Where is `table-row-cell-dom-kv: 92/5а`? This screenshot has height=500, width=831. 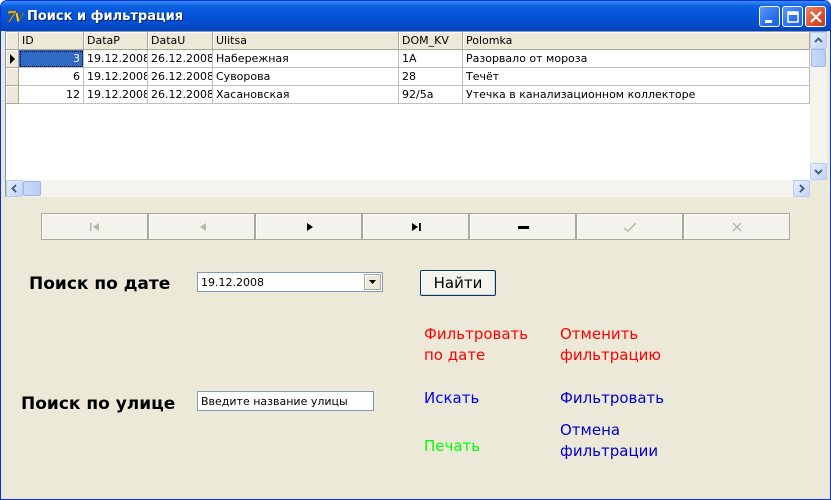 table-row-cell-dom-kv: 92/5а is located at coordinates (431, 95).